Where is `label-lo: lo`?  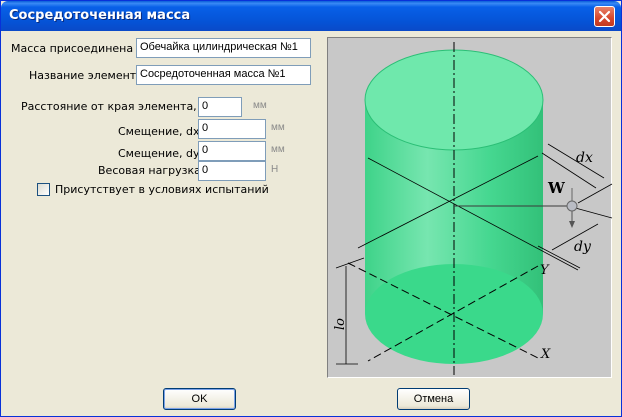
label-lo: lo is located at coordinates (340, 324).